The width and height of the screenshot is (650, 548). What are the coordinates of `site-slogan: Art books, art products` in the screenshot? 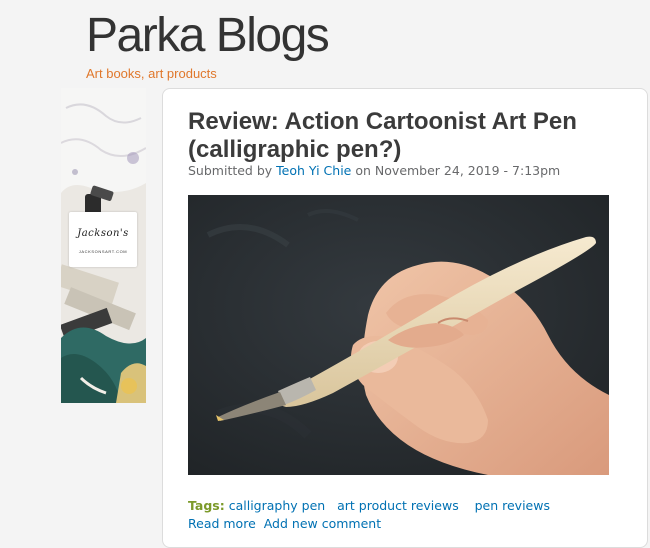 It's located at (151, 73).